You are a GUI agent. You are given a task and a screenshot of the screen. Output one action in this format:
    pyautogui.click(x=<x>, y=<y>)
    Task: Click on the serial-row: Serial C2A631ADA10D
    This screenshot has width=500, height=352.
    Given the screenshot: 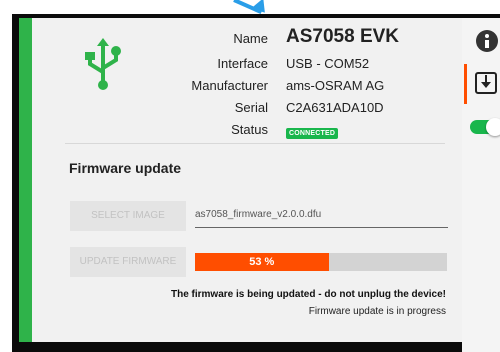 What is the action you would take?
    pyautogui.click(x=250, y=109)
    